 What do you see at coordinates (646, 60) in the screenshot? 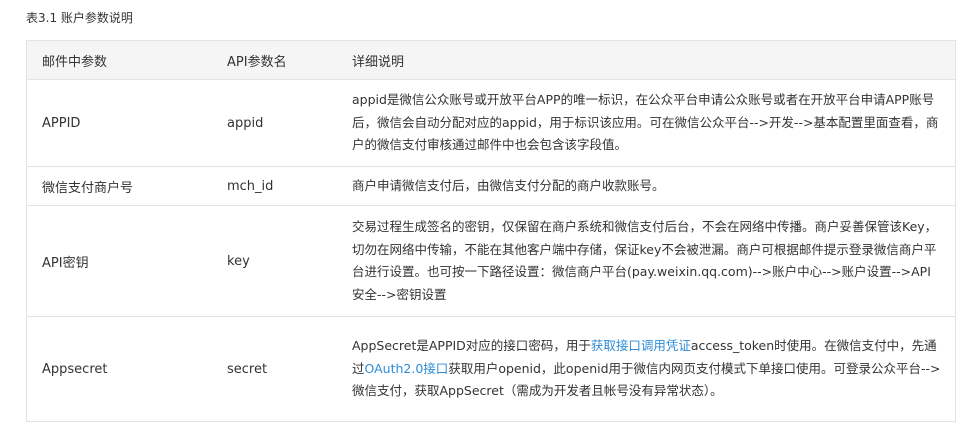
I see `header-detail: 详细说明` at bounding box center [646, 60].